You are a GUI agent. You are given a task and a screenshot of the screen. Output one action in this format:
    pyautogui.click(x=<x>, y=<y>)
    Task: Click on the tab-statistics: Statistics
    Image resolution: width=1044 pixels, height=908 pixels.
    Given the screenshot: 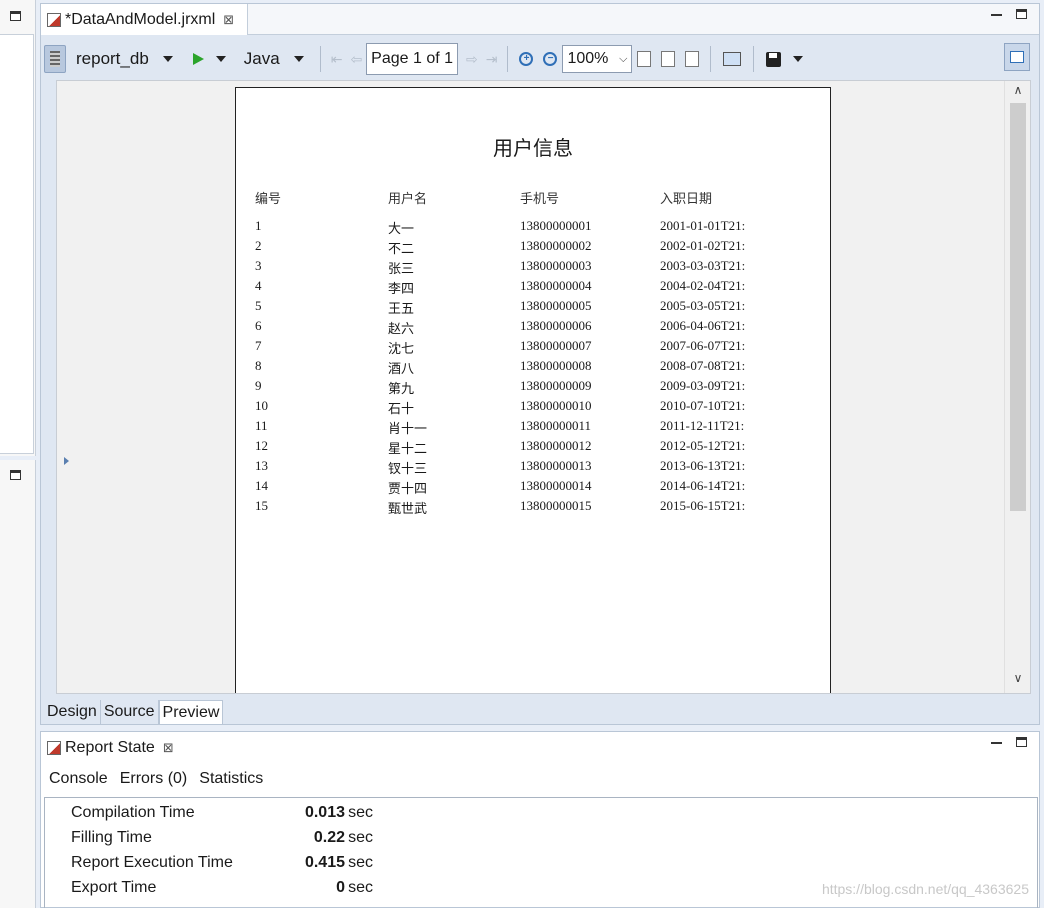 What is the action you would take?
    pyautogui.click(x=231, y=779)
    